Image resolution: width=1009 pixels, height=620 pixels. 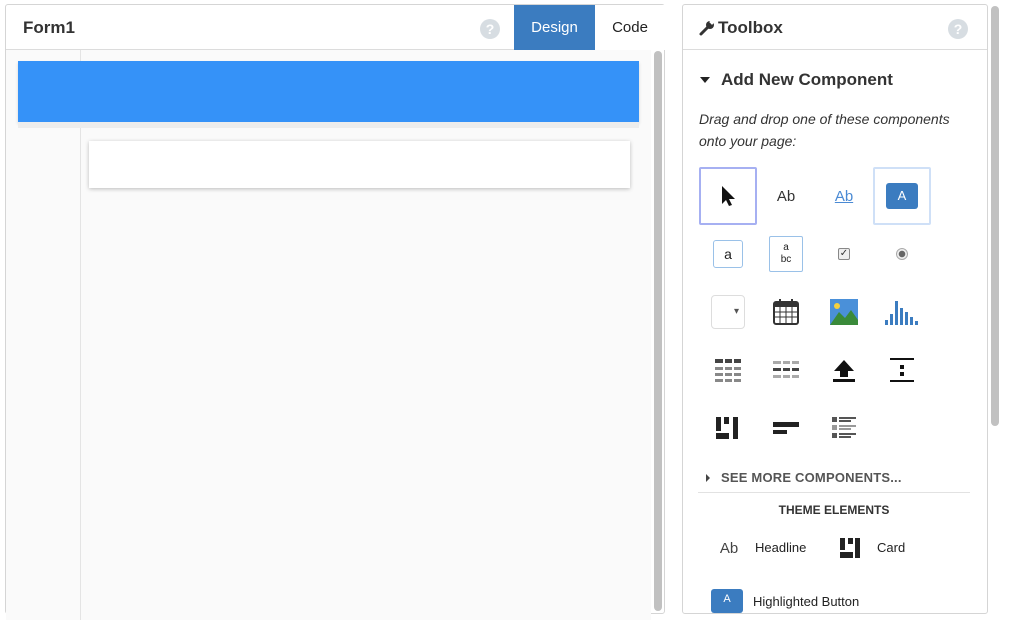 What do you see at coordinates (658, 331) in the screenshot?
I see `designer-scrollbar` at bounding box center [658, 331].